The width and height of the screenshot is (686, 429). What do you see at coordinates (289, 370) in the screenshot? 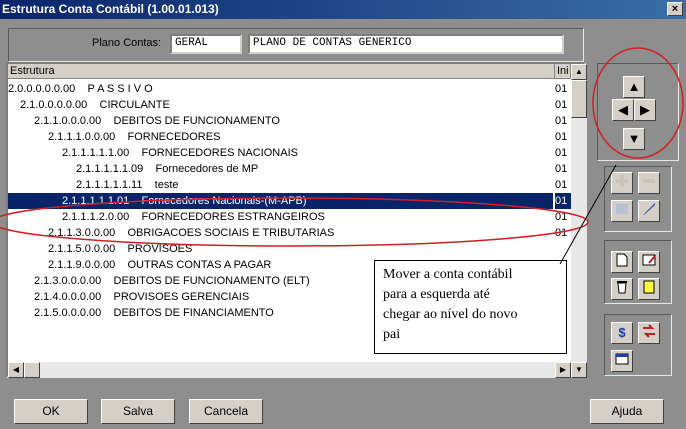
I see `horizontal-scrollbar: ◀ ▶` at bounding box center [289, 370].